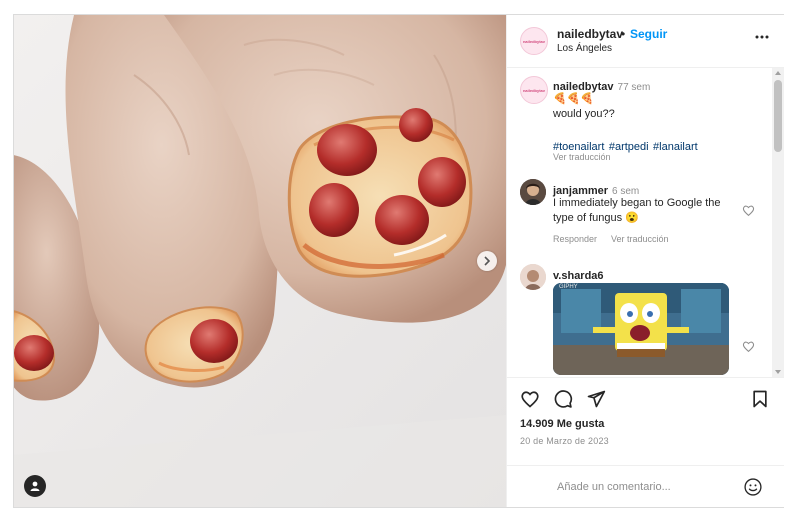  I want to click on user-tags-button, so click(35, 486).